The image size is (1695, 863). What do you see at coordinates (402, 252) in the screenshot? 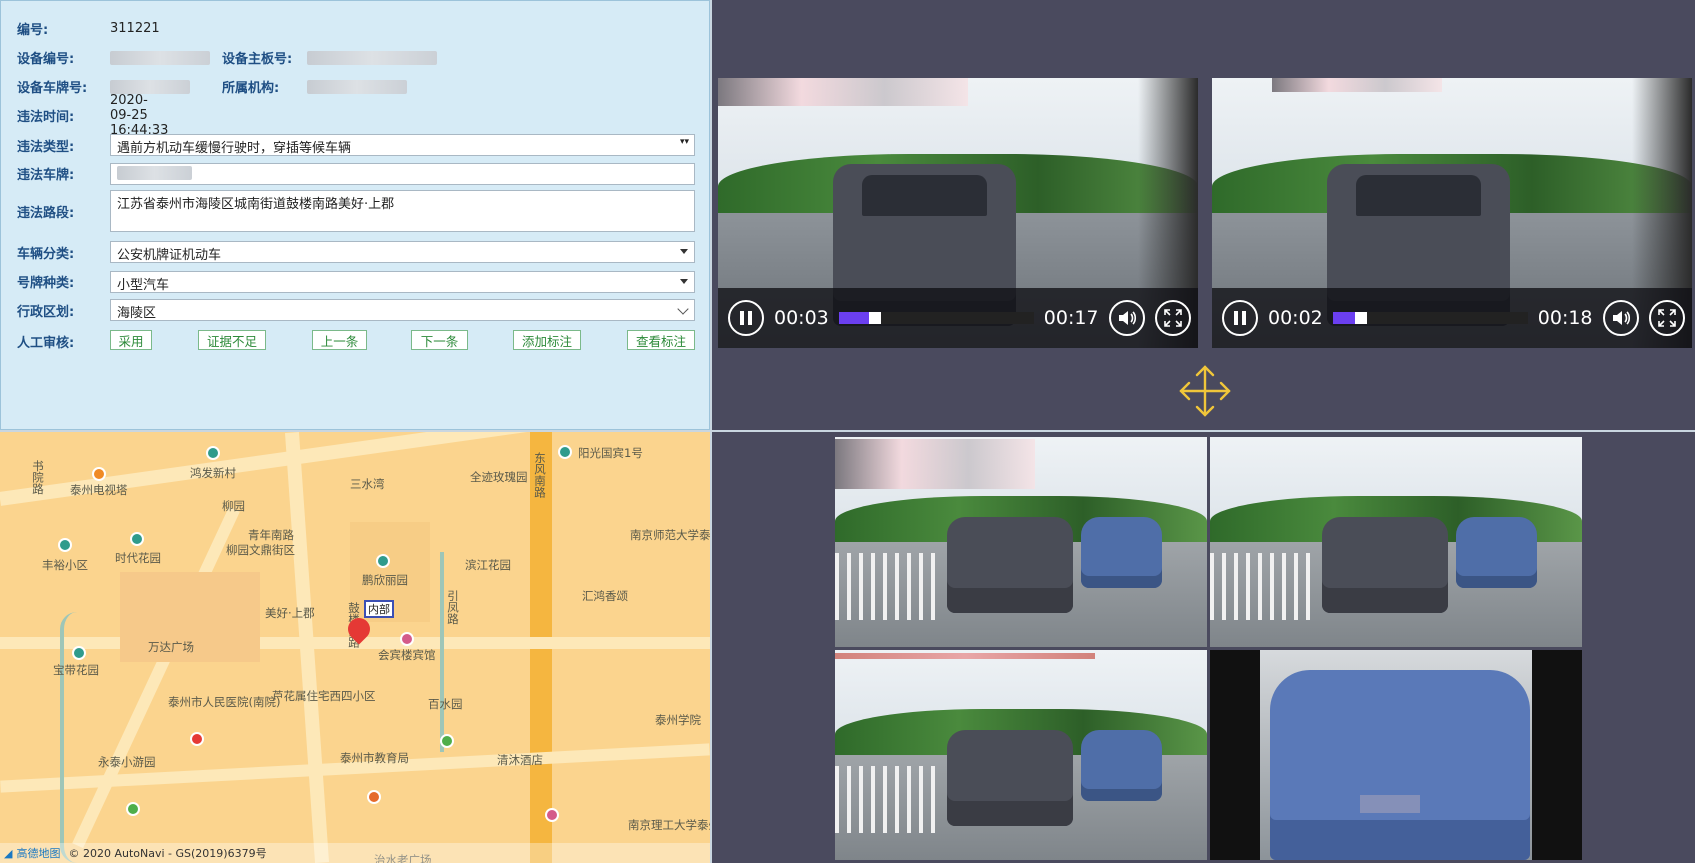
I see `vehicle-class-select: 公安机牌证机动车` at bounding box center [402, 252].